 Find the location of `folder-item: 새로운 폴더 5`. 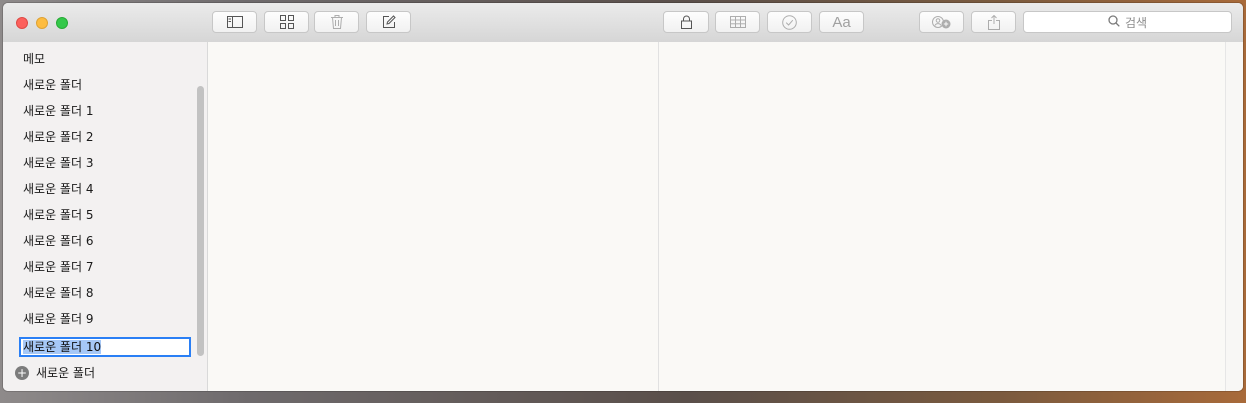

folder-item: 새로운 폴더 5 is located at coordinates (58, 215).